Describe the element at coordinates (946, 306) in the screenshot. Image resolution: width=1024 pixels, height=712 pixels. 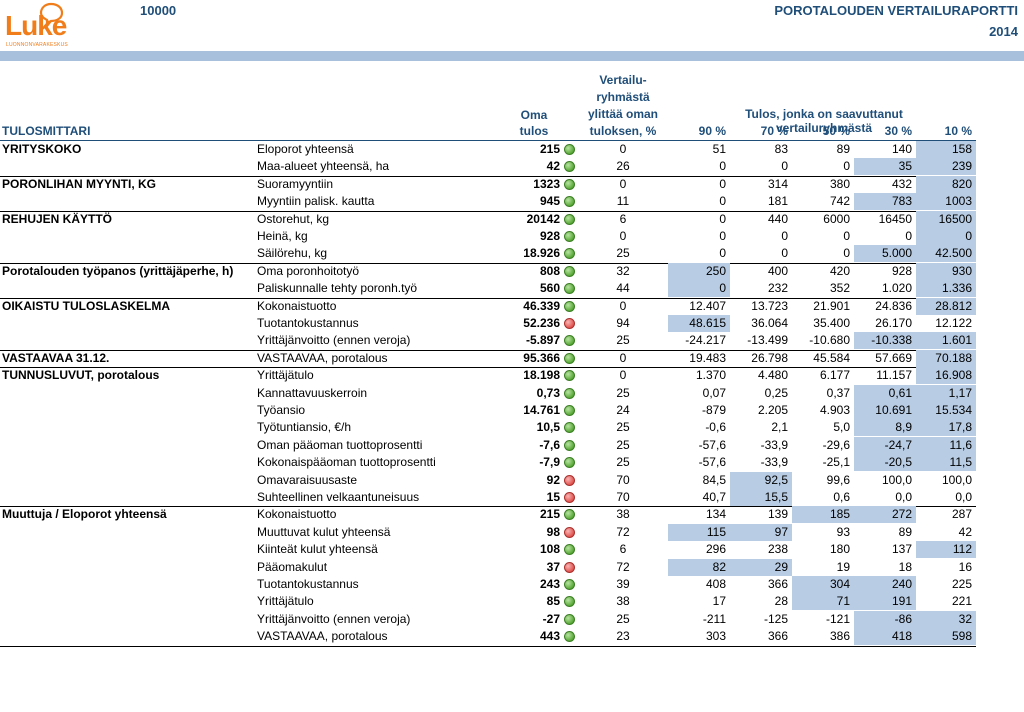
I see `row-value-p10: 28.812` at that location.